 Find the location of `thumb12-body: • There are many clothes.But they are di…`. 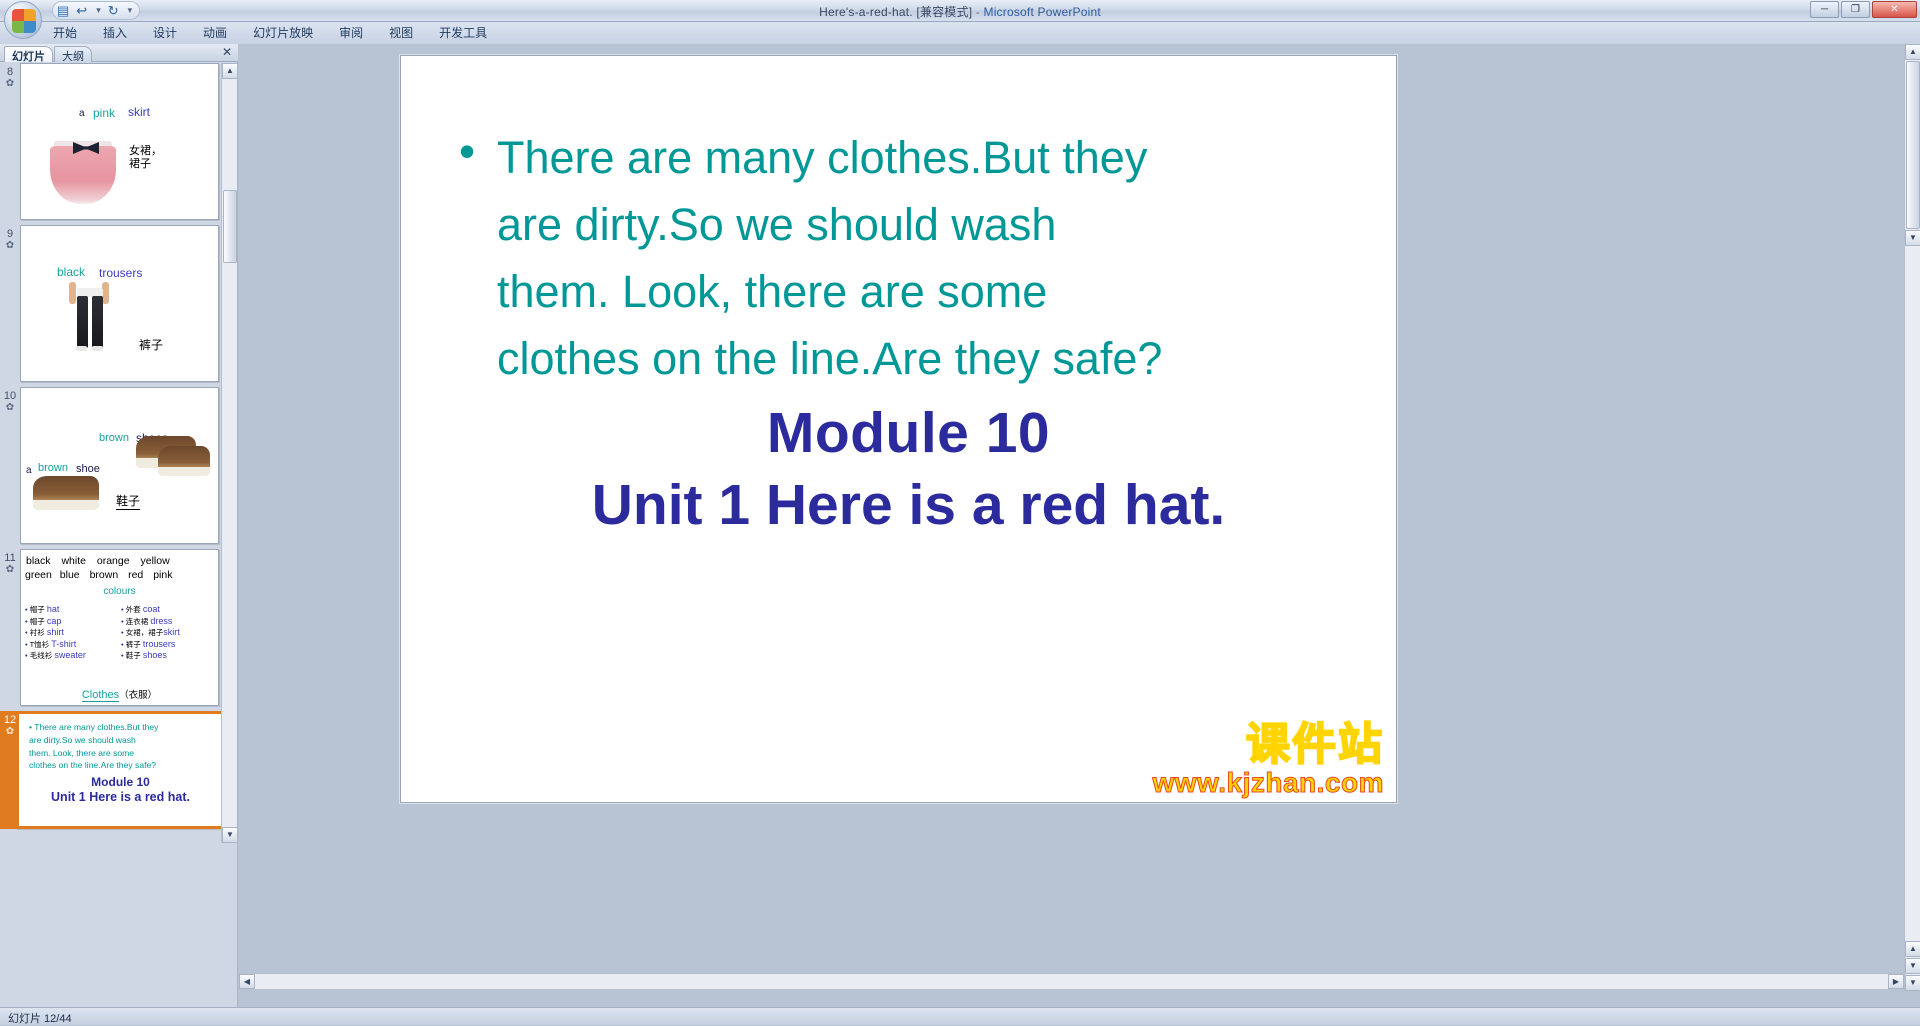

thumb12-body: • There are many clothes.But they are di… is located at coordinates (123, 746).